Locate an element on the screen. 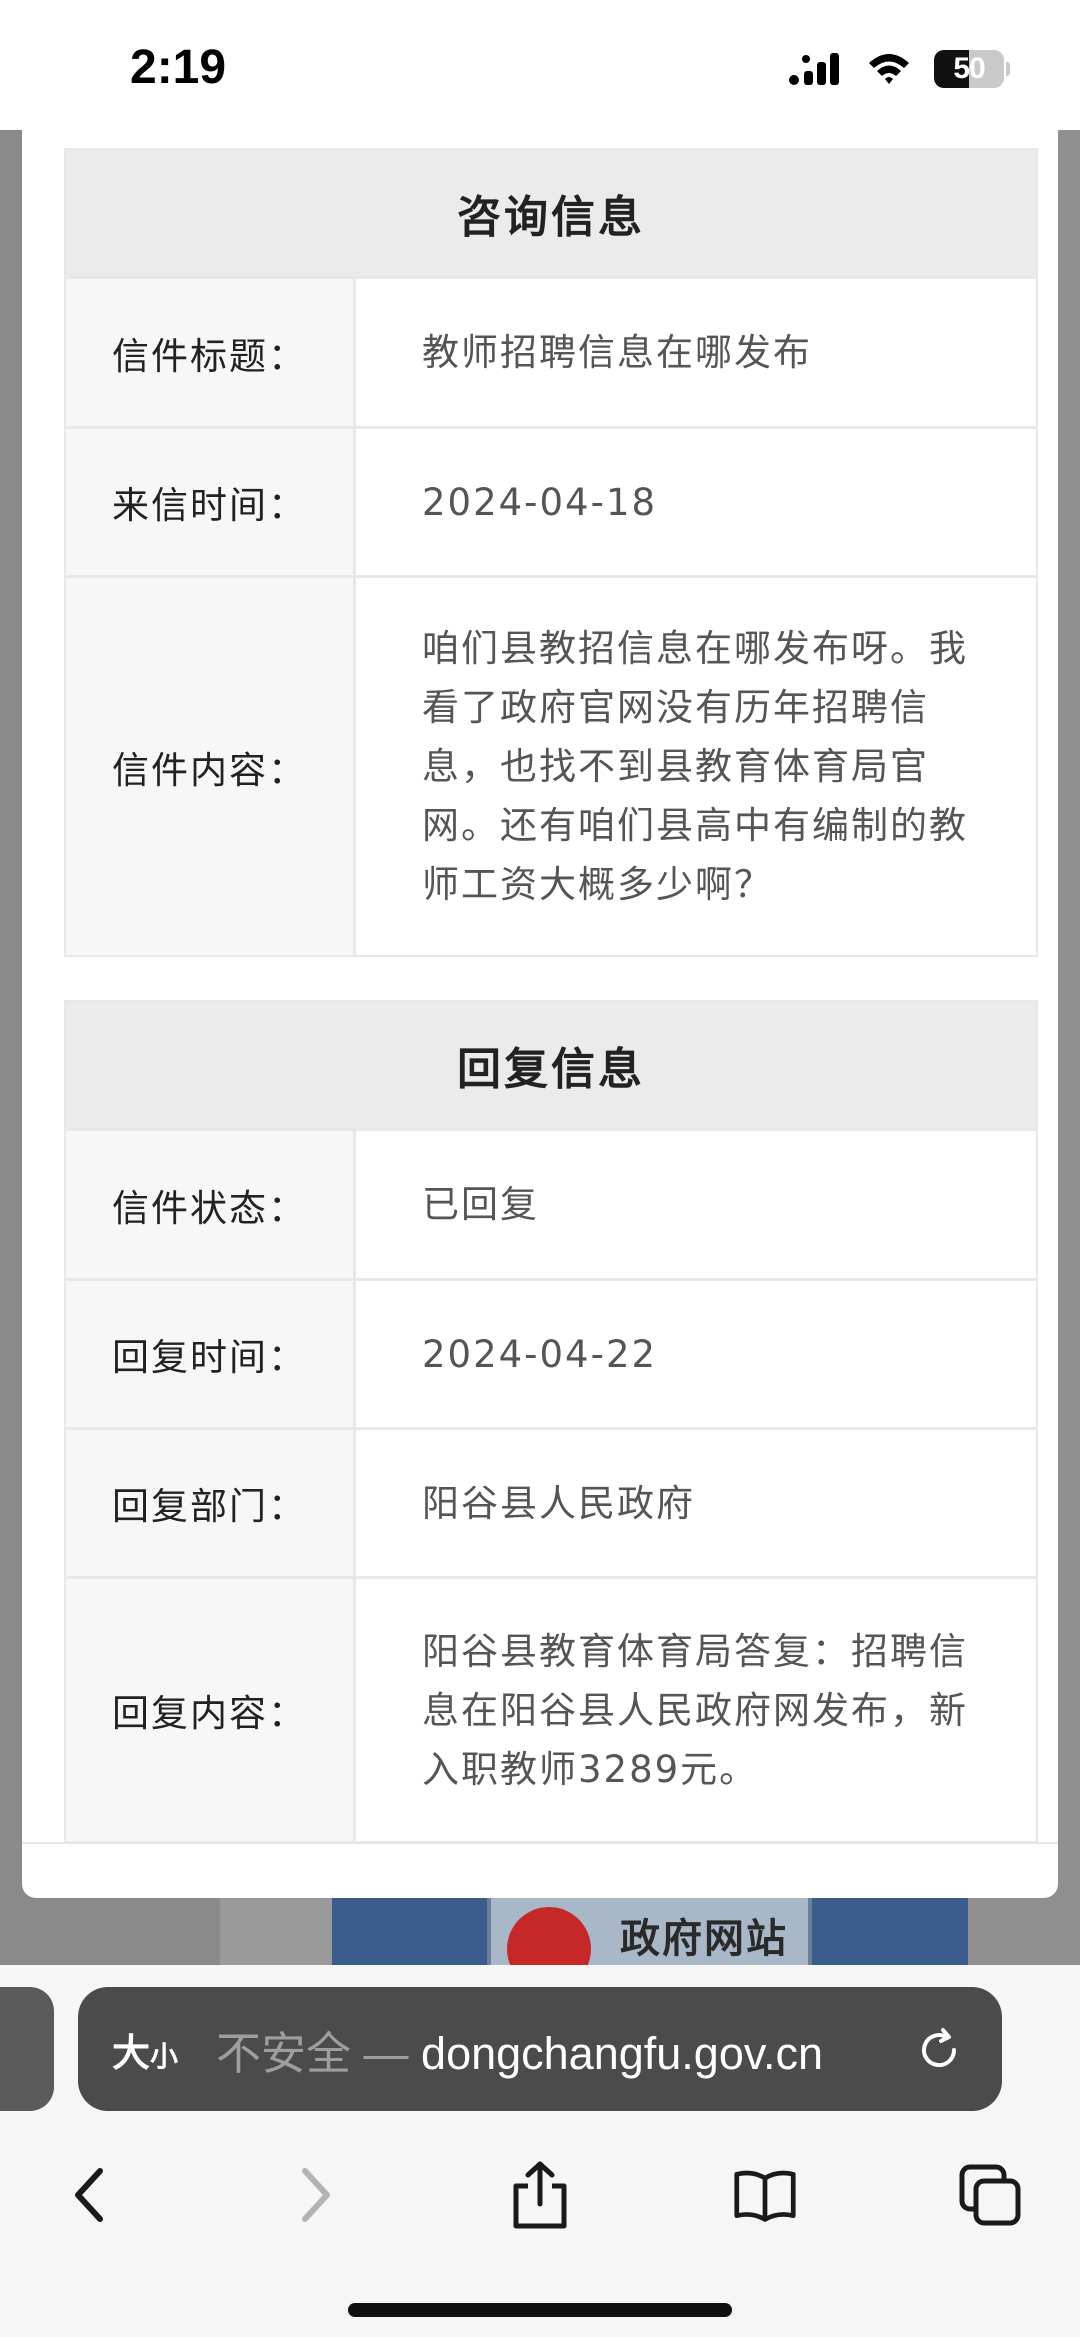 The image size is (1080, 2337). browser-toolbar is located at coordinates (540, 2195).